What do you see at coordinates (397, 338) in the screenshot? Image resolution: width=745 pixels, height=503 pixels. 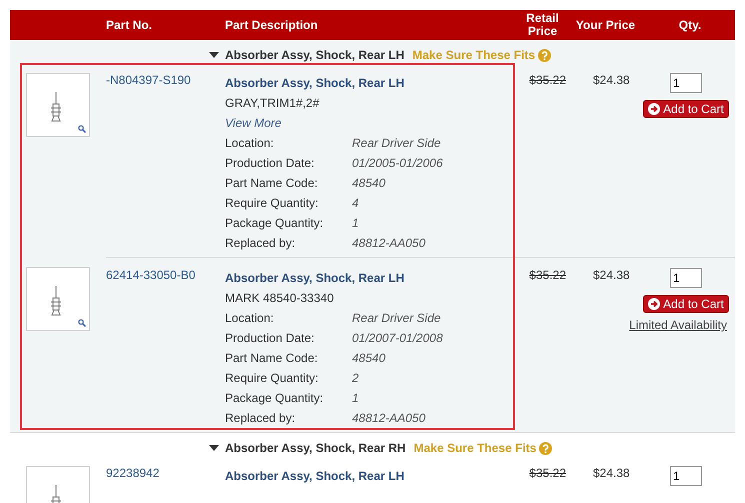 I see `spec-value: 01/2007-01/2008` at bounding box center [397, 338].